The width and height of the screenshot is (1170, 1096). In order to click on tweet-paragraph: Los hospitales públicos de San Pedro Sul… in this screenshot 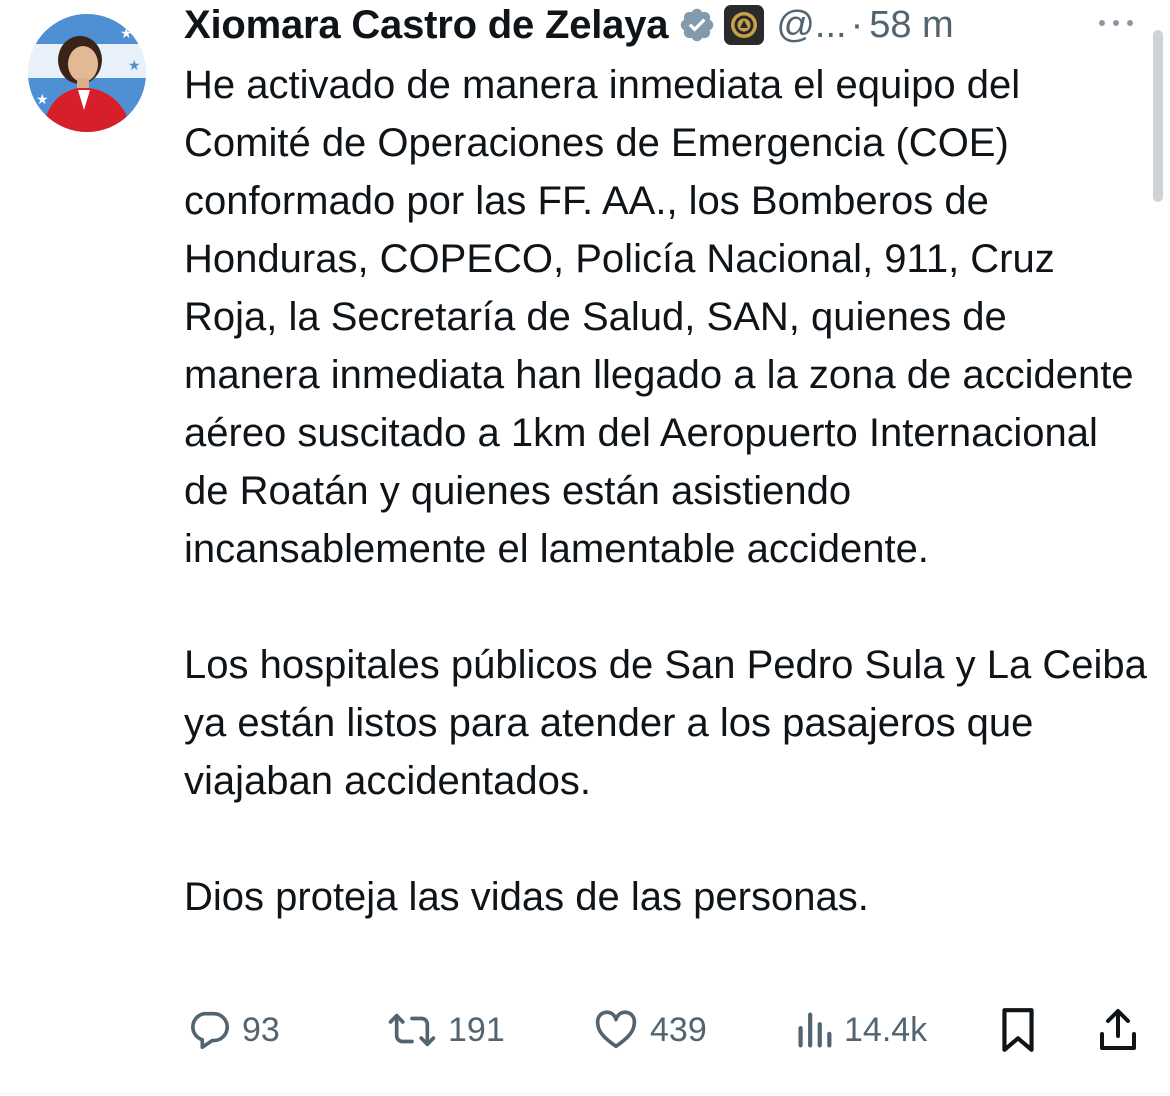, I will do `click(665, 723)`.